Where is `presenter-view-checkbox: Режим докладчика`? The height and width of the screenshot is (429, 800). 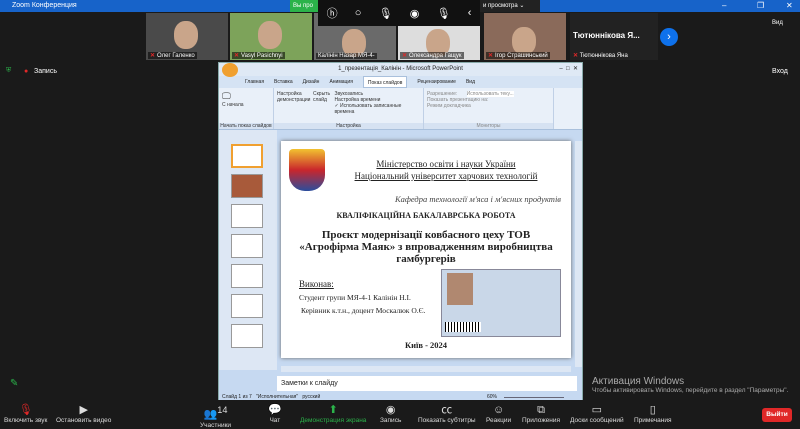
presenter-view-checkbox: Режим докладчика is located at coordinates (488, 106).